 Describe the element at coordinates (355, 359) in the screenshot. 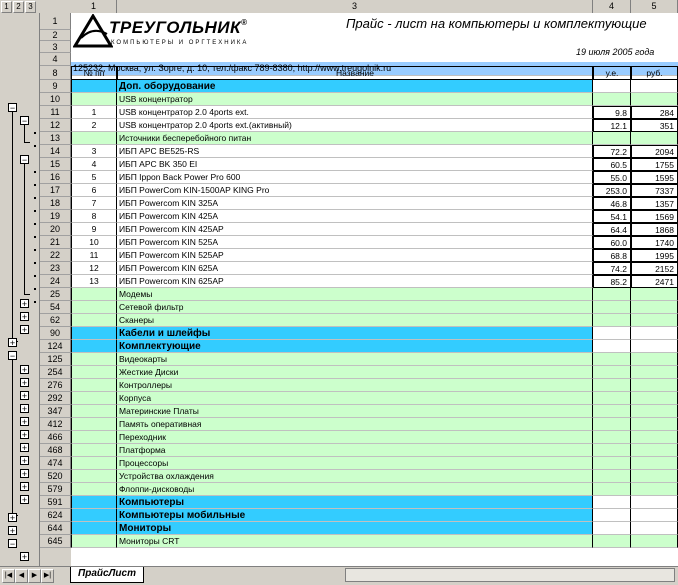

I see `subcategory-cell: Видеокарты` at that location.